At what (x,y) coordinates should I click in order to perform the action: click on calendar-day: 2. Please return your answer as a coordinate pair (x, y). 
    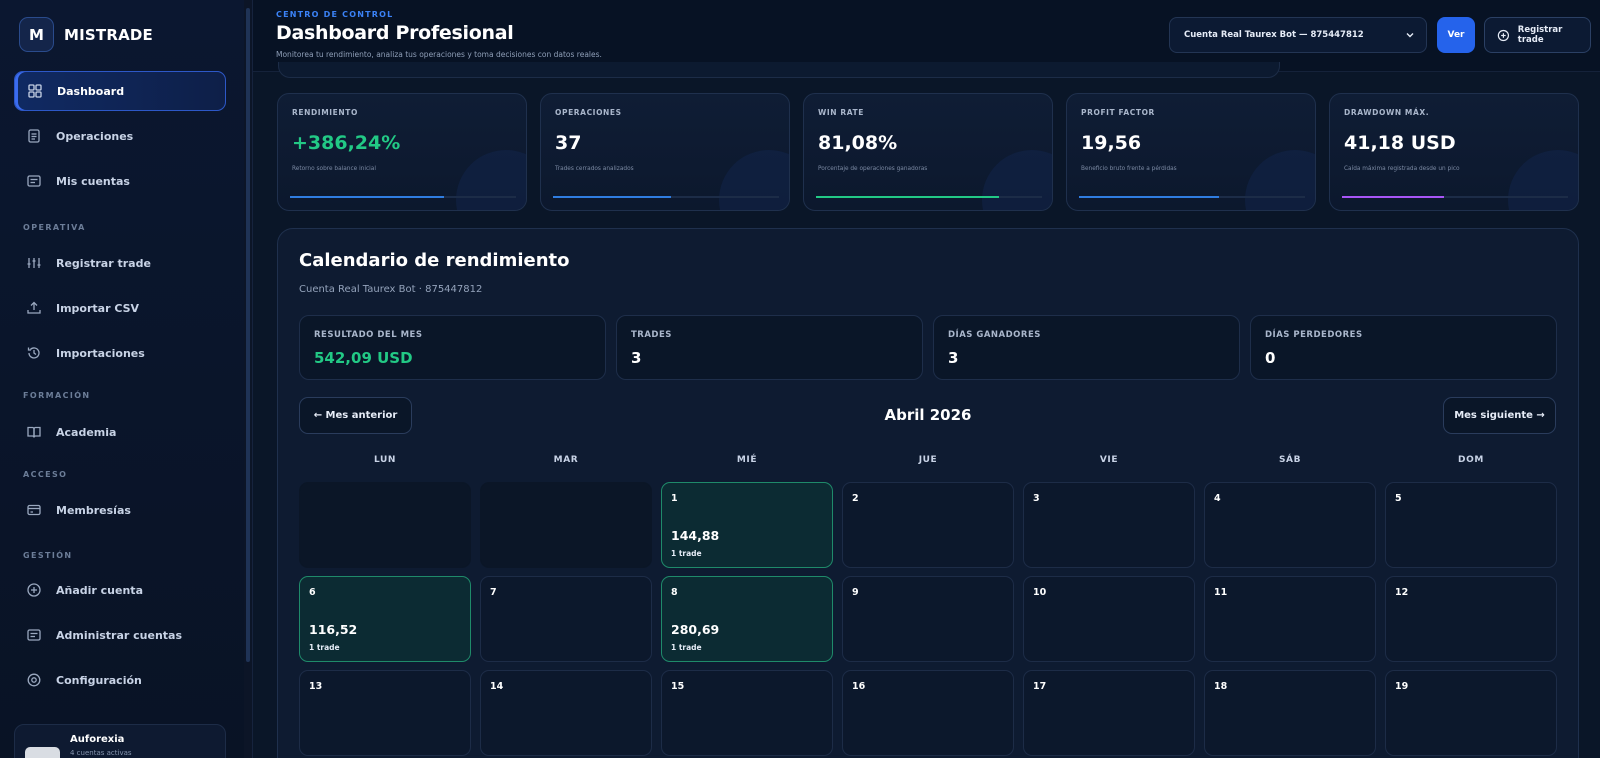
    Looking at the image, I should click on (928, 525).